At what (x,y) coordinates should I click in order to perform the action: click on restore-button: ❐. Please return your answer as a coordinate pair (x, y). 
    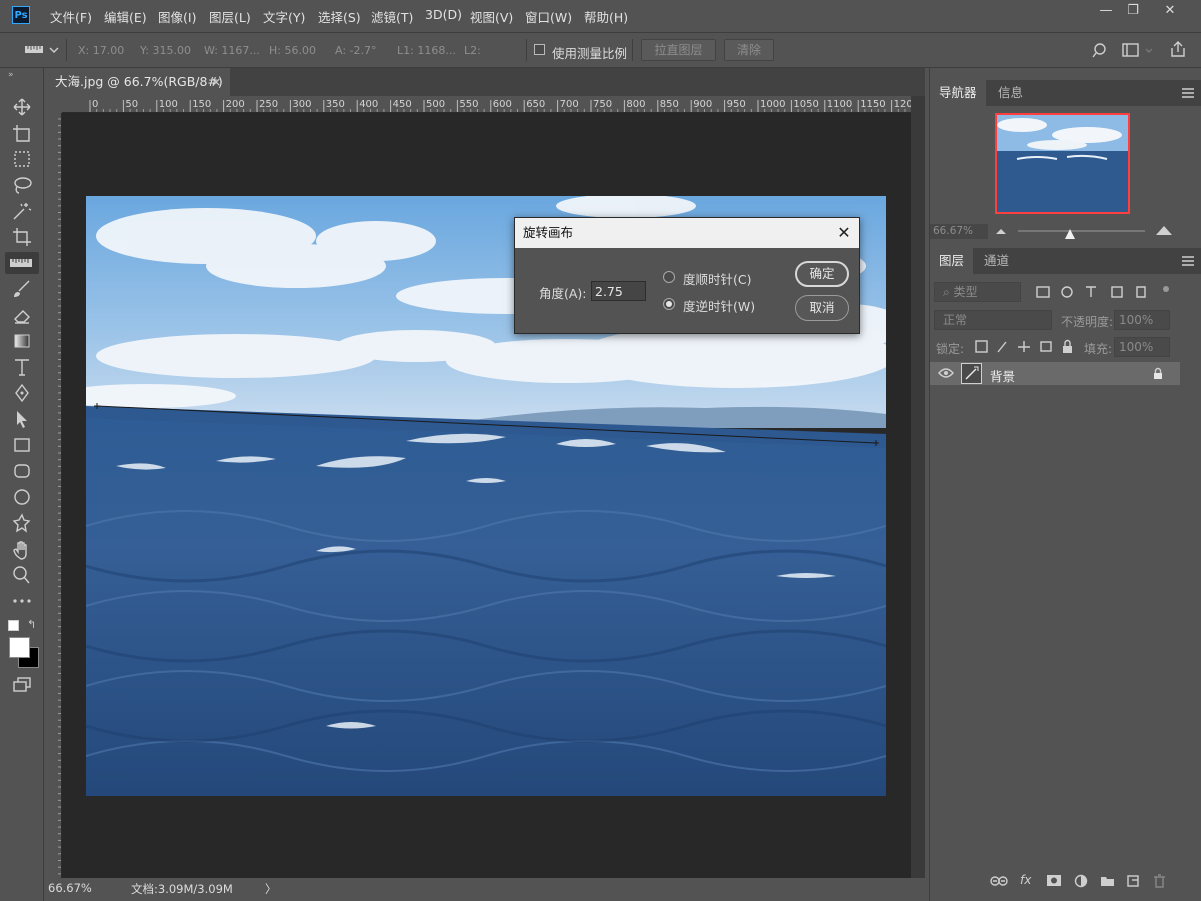
    Looking at the image, I should click on (1133, 11).